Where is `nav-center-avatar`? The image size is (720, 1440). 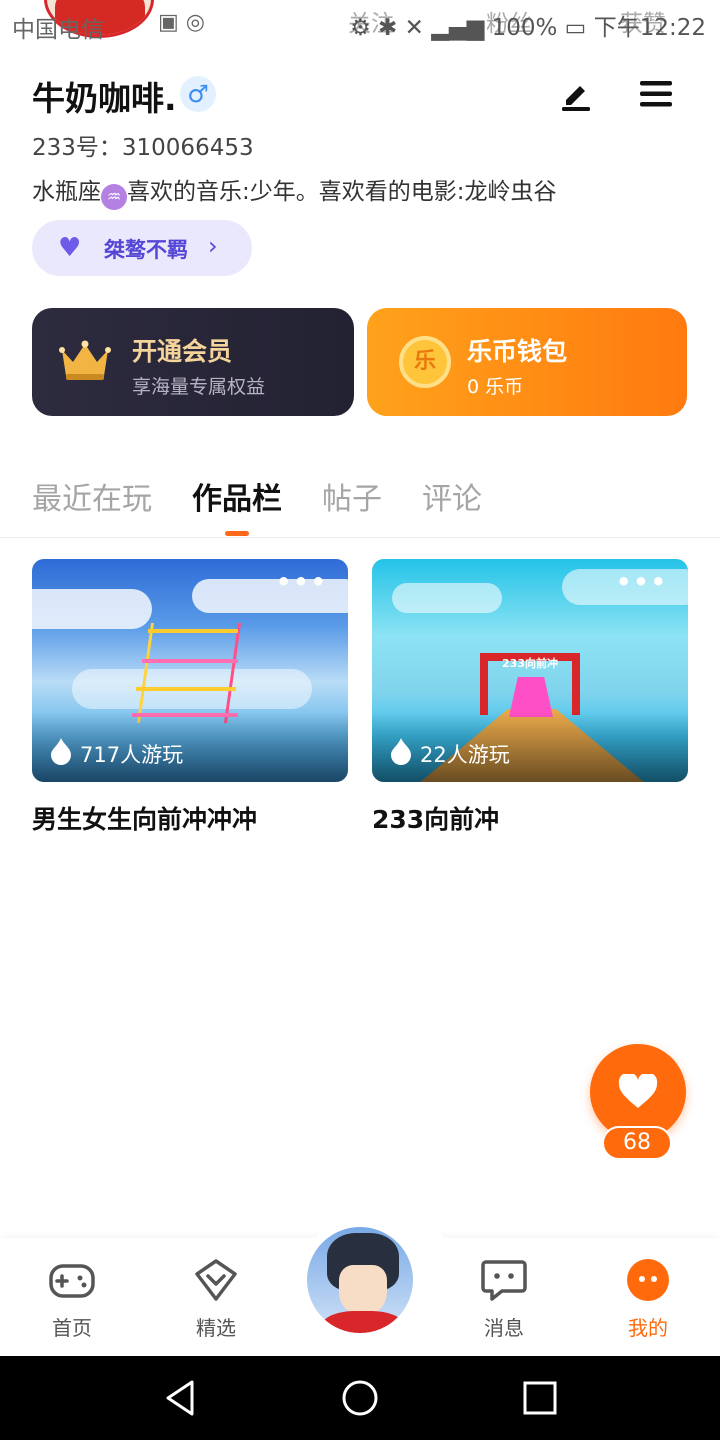
nav-center-avatar is located at coordinates (360, 1280).